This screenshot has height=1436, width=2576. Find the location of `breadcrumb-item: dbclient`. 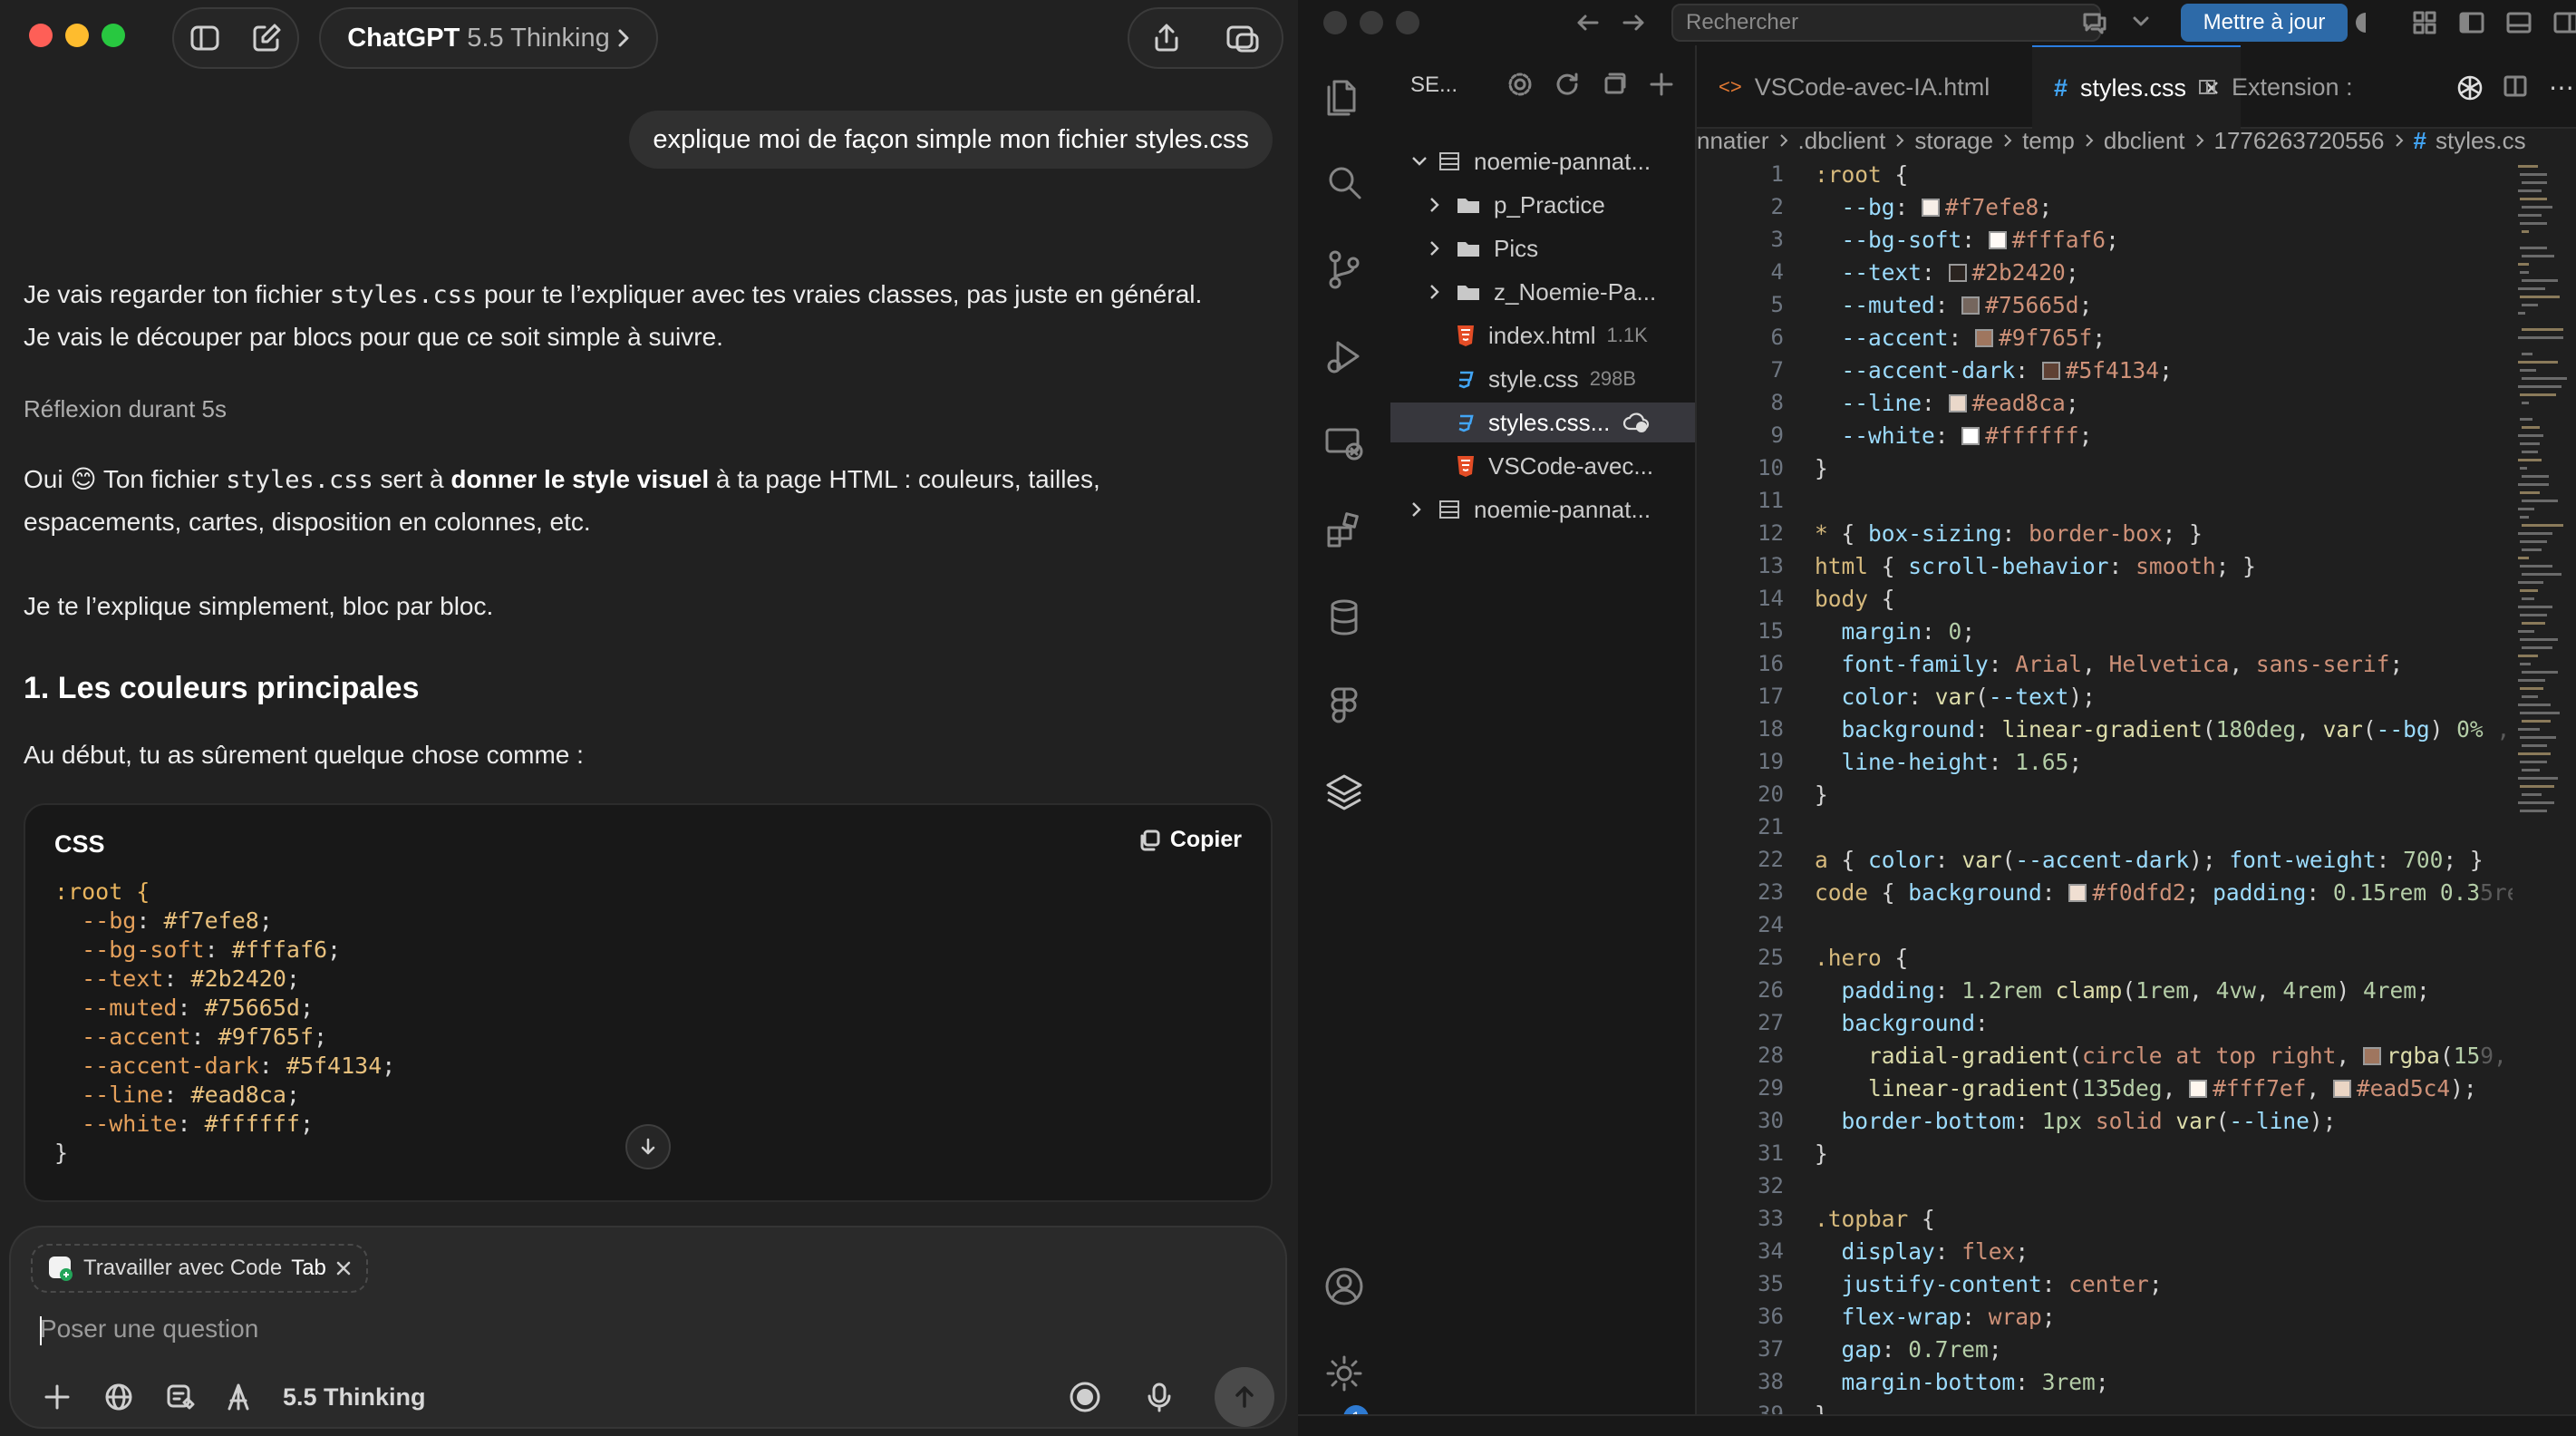

breadcrumb-item: dbclient is located at coordinates (2144, 141).